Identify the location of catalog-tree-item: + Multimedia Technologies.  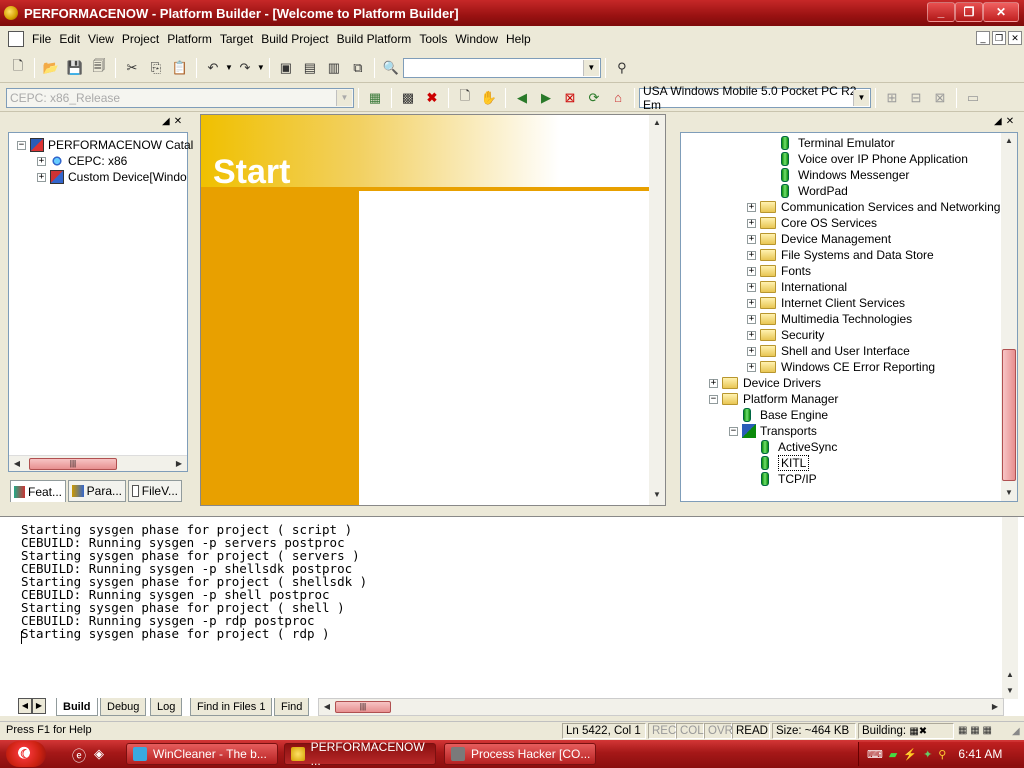
(829, 319).